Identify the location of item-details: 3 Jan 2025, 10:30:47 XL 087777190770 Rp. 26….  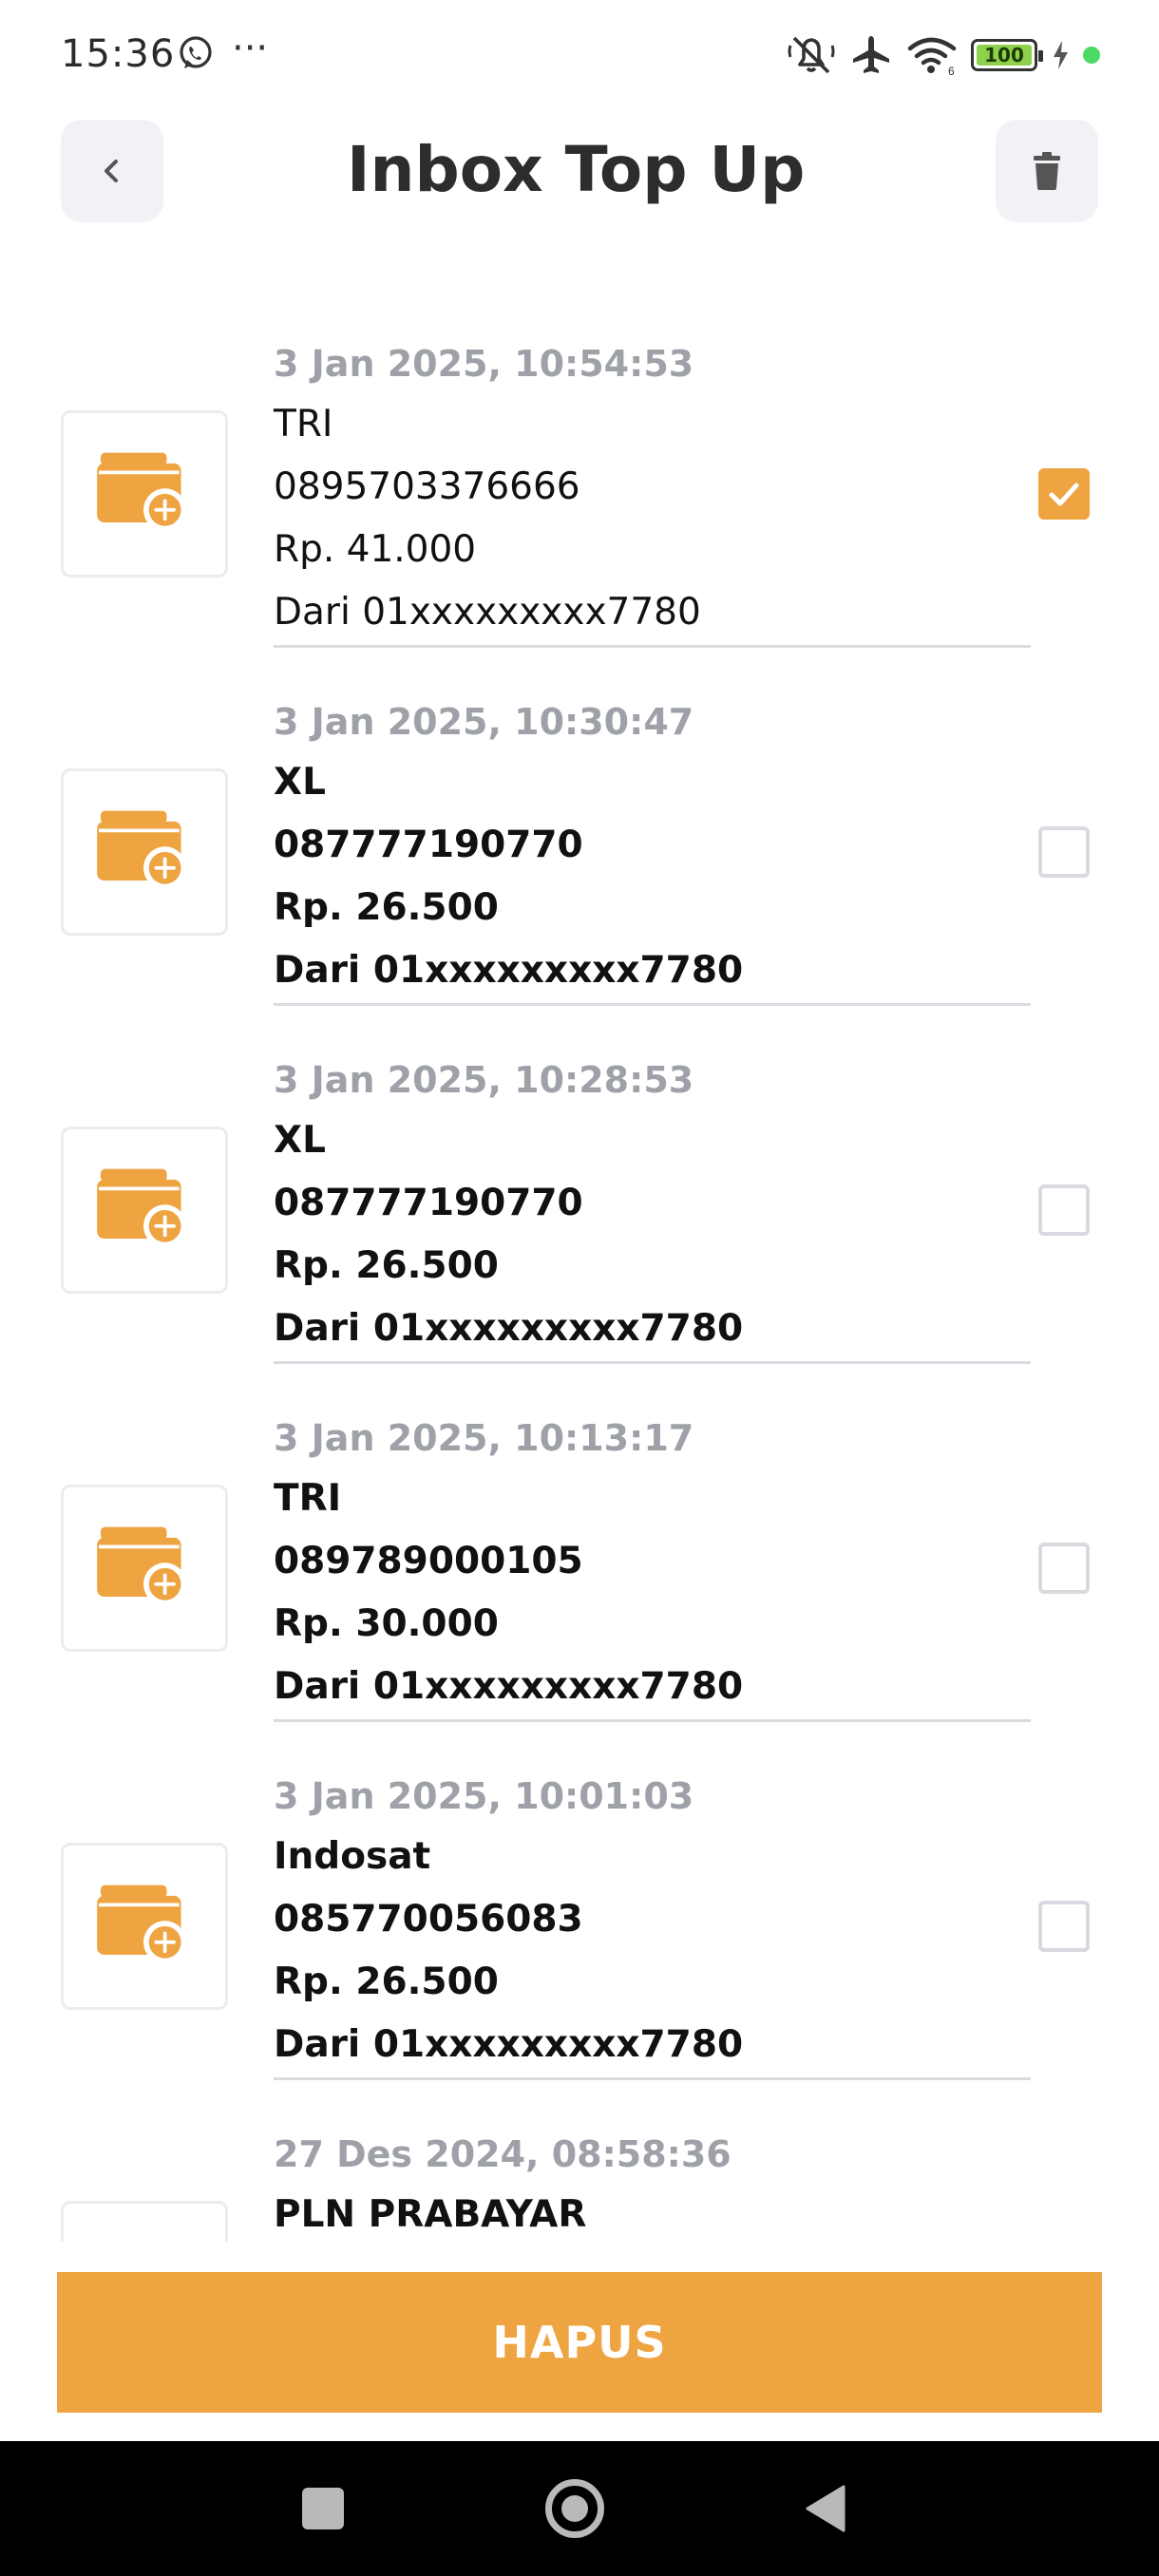
(652, 847).